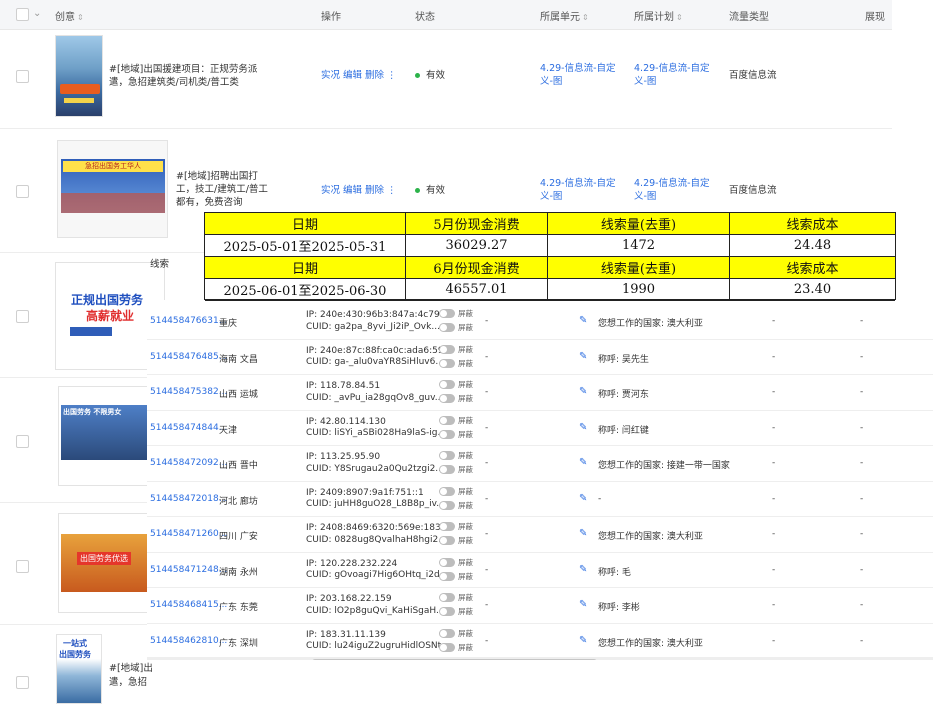 The height and width of the screenshot is (705, 933). Describe the element at coordinates (69, 15) in the screenshot. I see `col-creative: 创意 ⇕` at that location.